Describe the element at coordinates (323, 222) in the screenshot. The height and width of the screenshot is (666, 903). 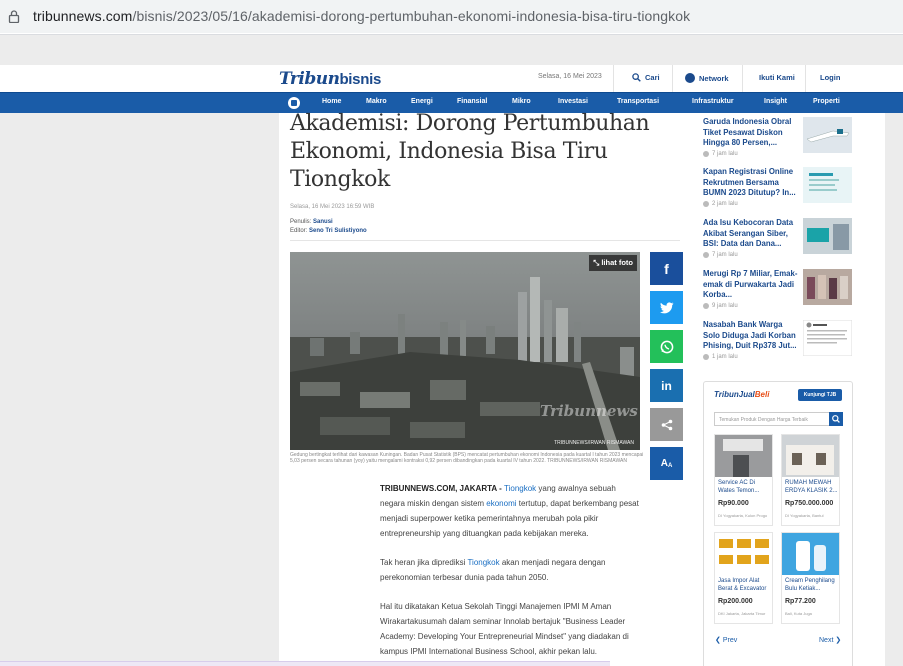
I see `writer-link: Sanusi` at that location.